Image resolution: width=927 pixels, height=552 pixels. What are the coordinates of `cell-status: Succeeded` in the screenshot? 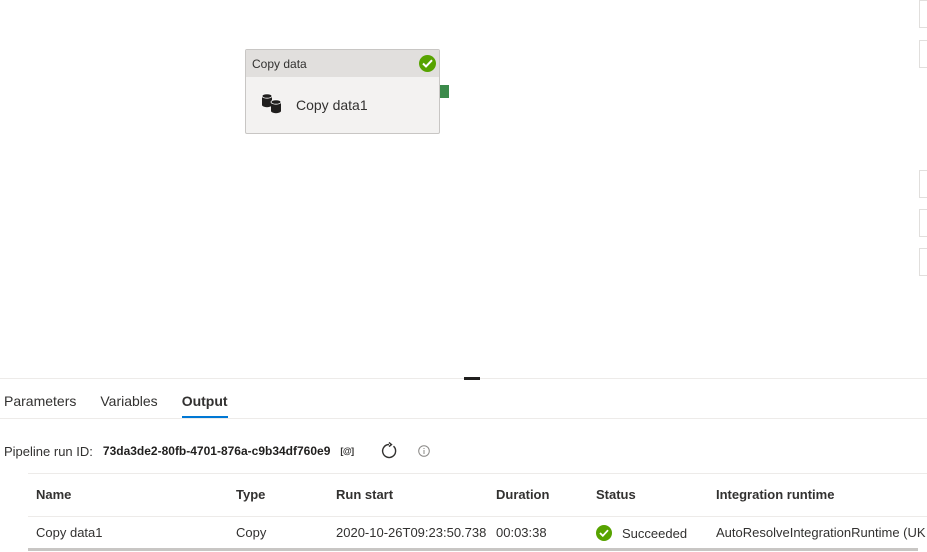 It's located at (641, 533).